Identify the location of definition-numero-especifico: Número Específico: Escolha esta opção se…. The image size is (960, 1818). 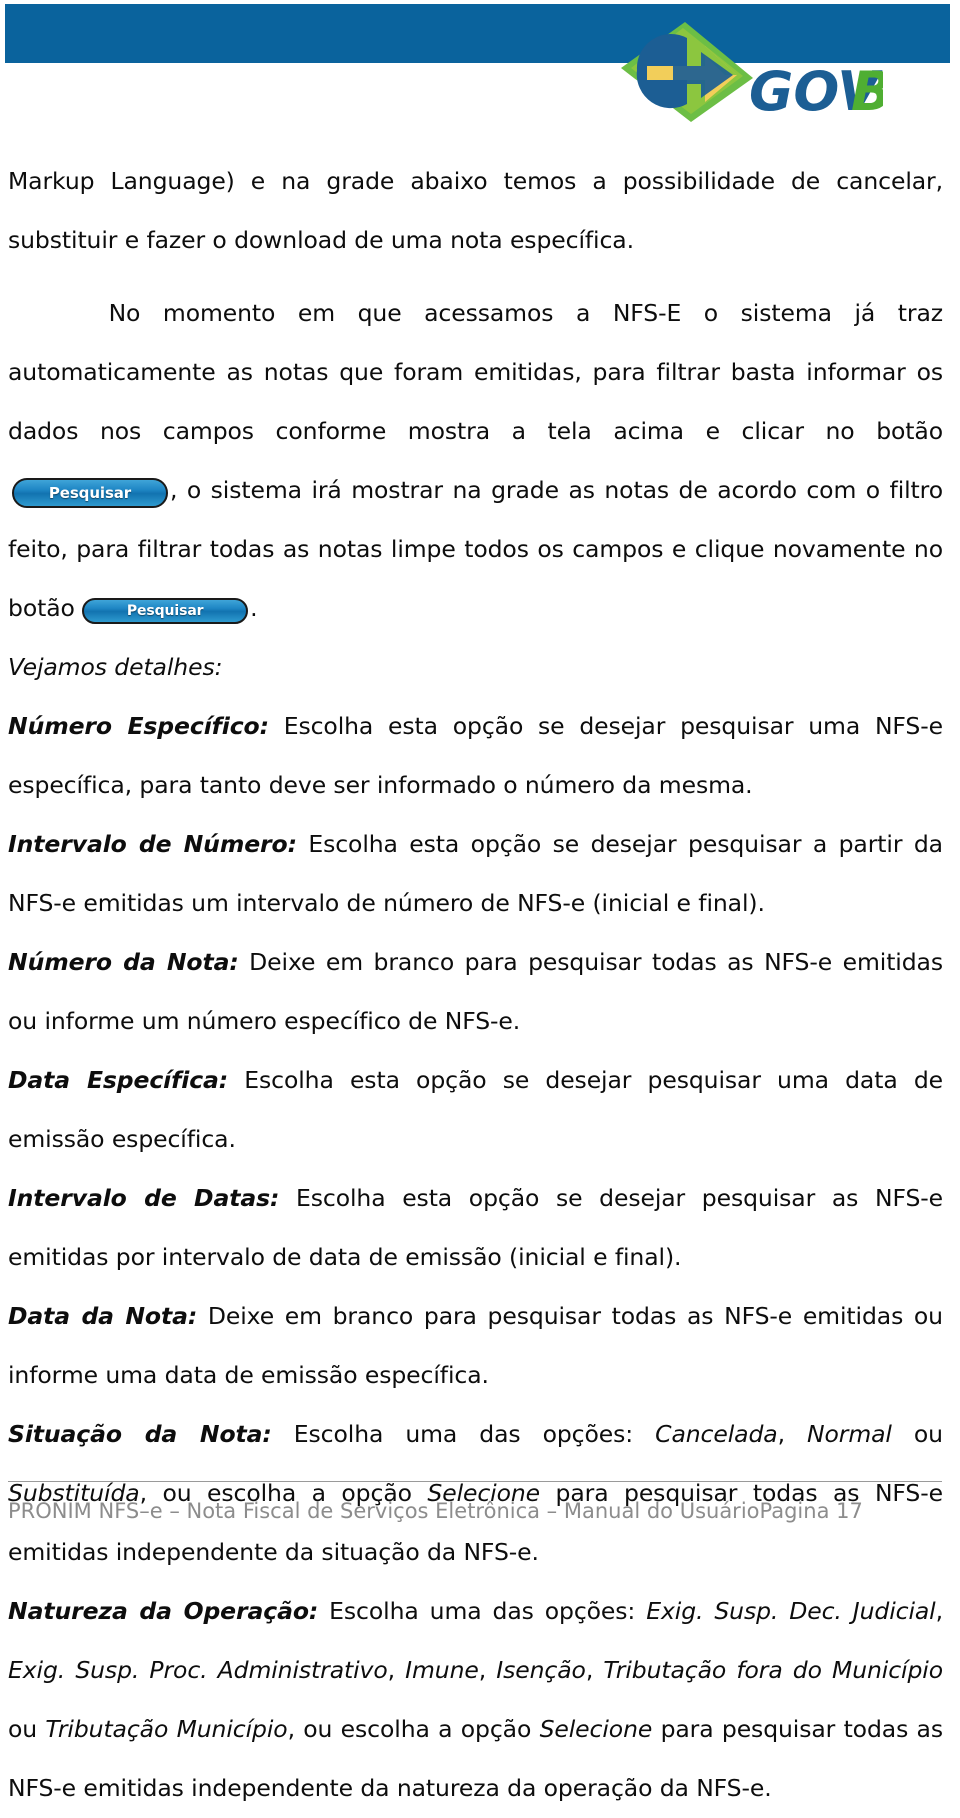
(475, 756).